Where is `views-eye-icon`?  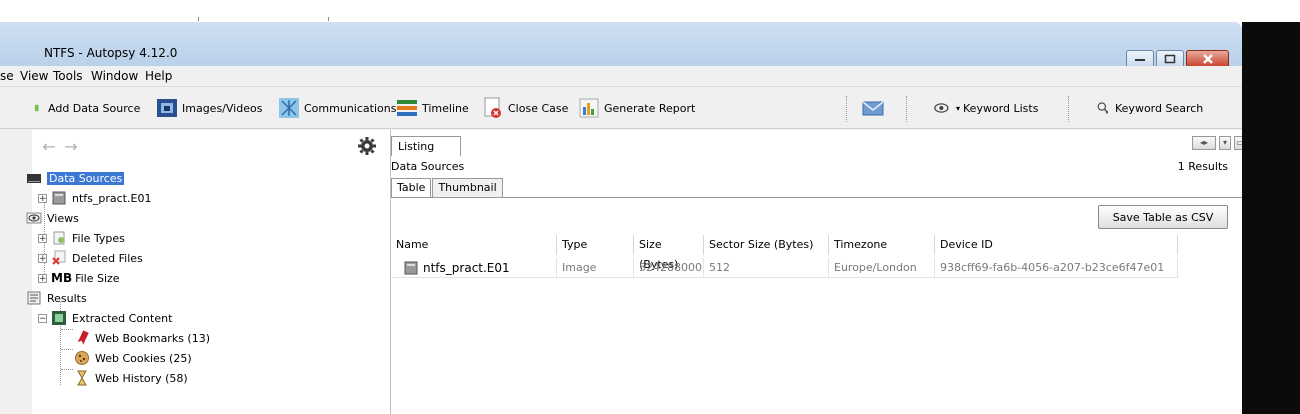
views-eye-icon is located at coordinates (34, 218).